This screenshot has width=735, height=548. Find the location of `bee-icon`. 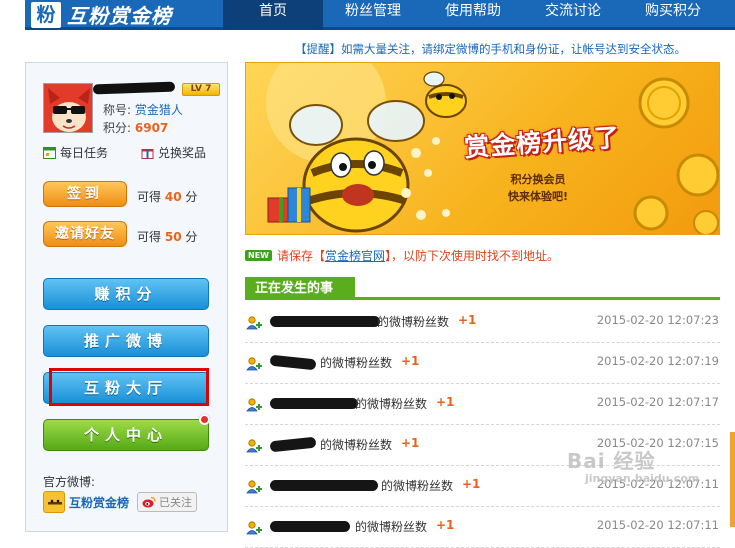

bee-icon is located at coordinates (55, 504).